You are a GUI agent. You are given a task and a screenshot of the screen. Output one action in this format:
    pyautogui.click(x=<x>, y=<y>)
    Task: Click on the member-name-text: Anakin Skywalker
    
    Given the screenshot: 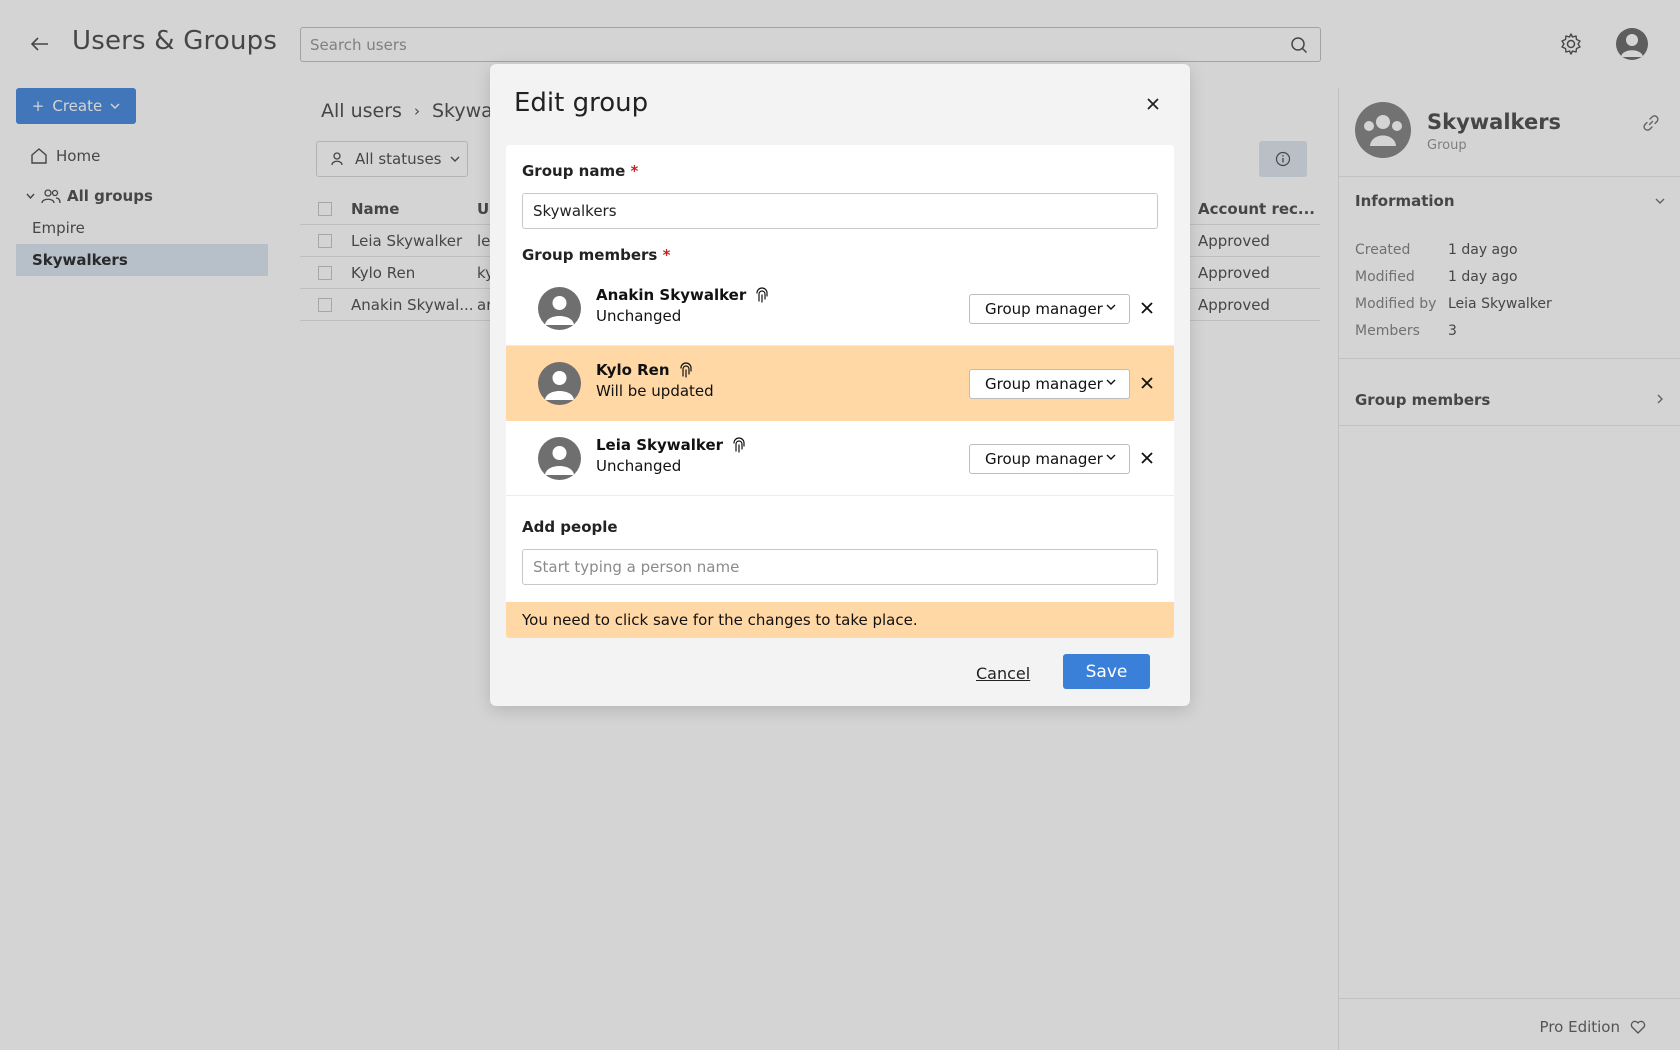 What is the action you would take?
    pyautogui.click(x=671, y=295)
    